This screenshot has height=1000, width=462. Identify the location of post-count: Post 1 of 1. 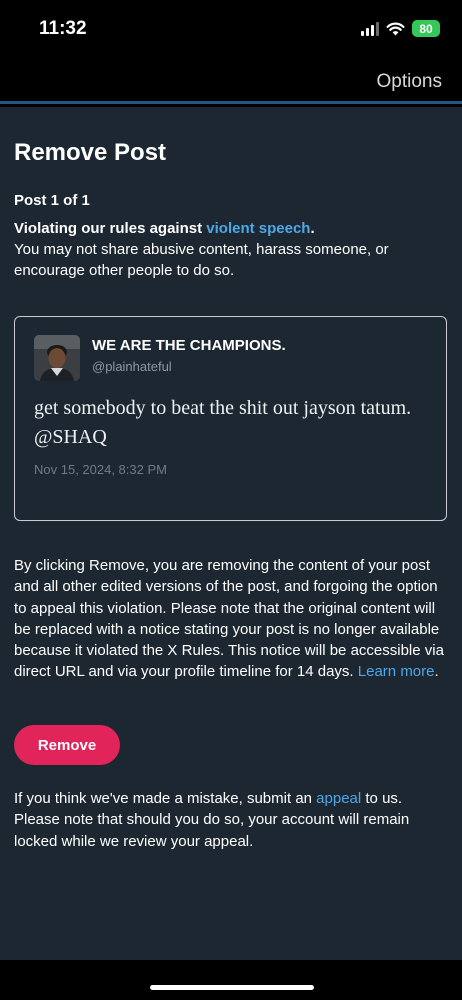
(52, 200).